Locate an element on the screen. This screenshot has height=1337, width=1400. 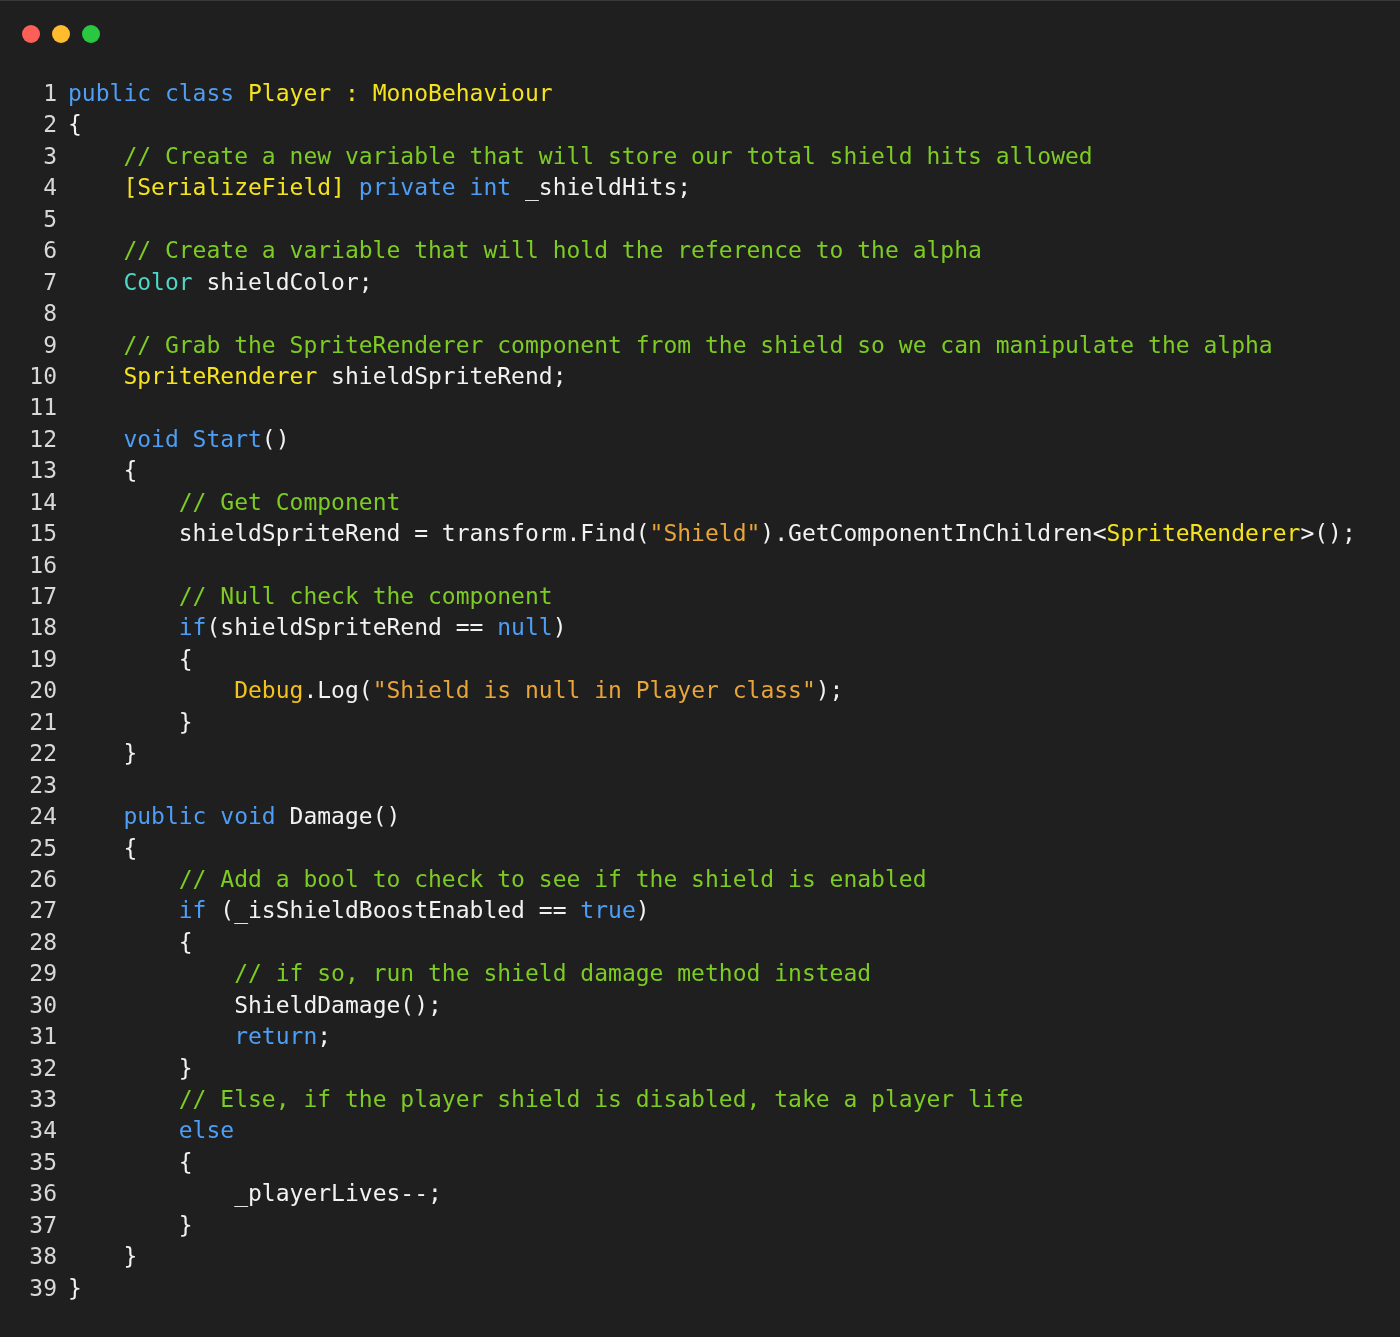
line-number: 28 is located at coordinates (43, 942).